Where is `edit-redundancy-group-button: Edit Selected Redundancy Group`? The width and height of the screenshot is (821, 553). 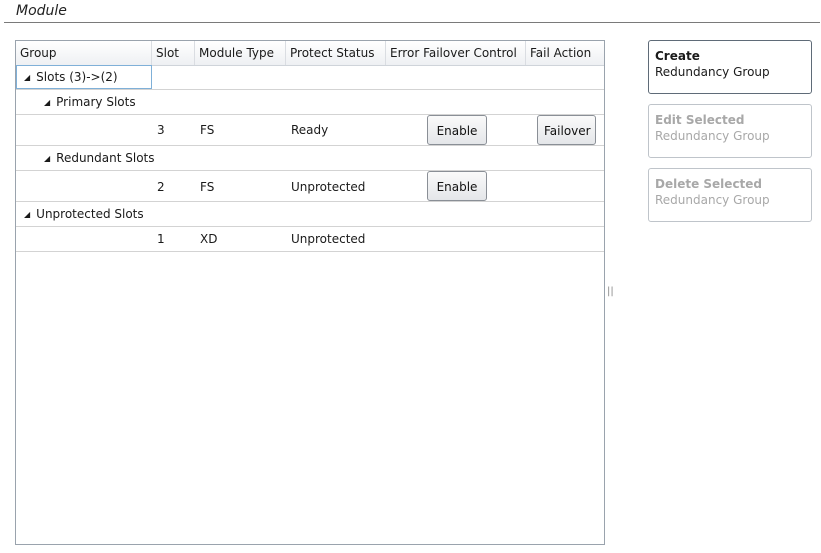 edit-redundancy-group-button: Edit Selected Redundancy Group is located at coordinates (730, 131).